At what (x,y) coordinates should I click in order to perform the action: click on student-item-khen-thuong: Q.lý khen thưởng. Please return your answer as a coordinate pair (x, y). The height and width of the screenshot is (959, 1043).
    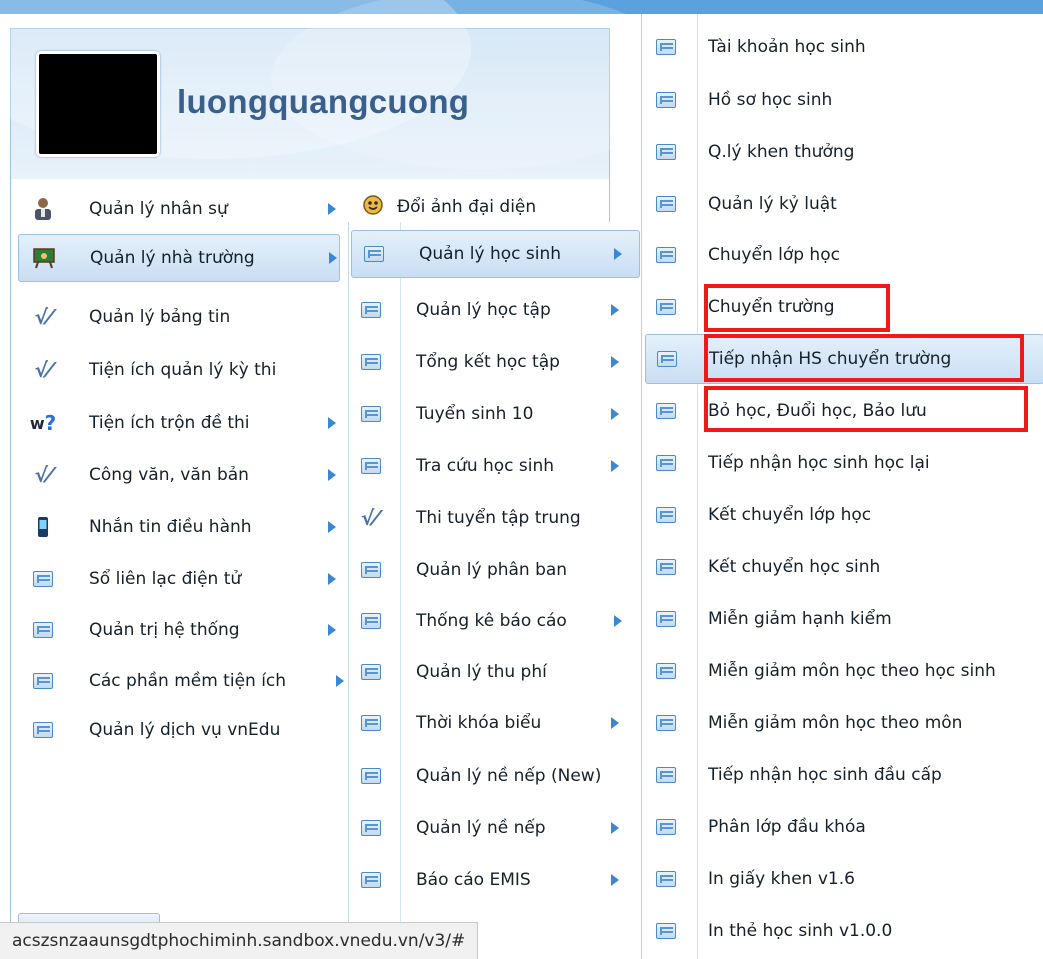
    Looking at the image, I should click on (842, 152).